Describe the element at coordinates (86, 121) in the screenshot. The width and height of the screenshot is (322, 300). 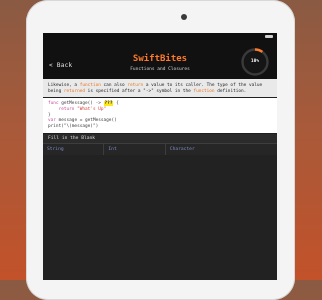
I see `code-text: message = getMessage()` at that location.